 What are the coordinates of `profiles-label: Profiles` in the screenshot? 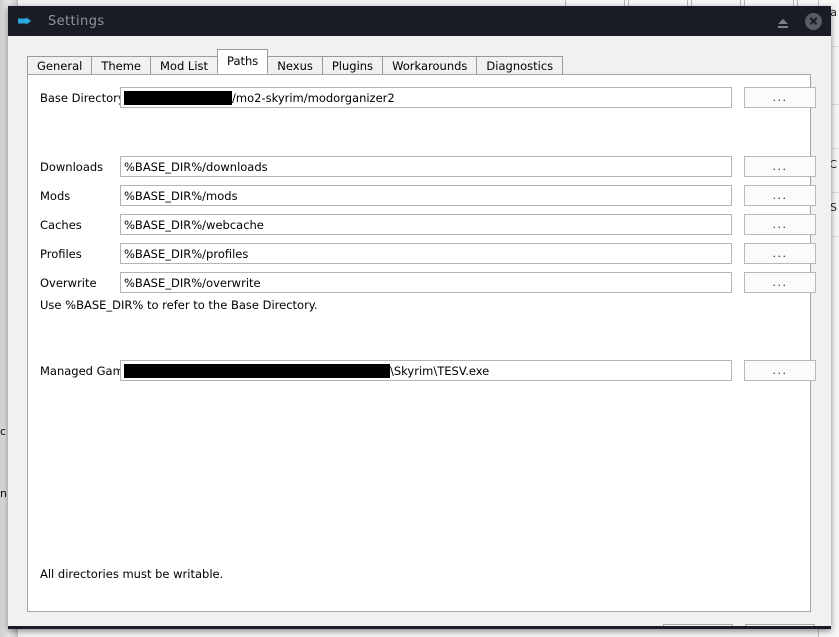 It's located at (61, 254).